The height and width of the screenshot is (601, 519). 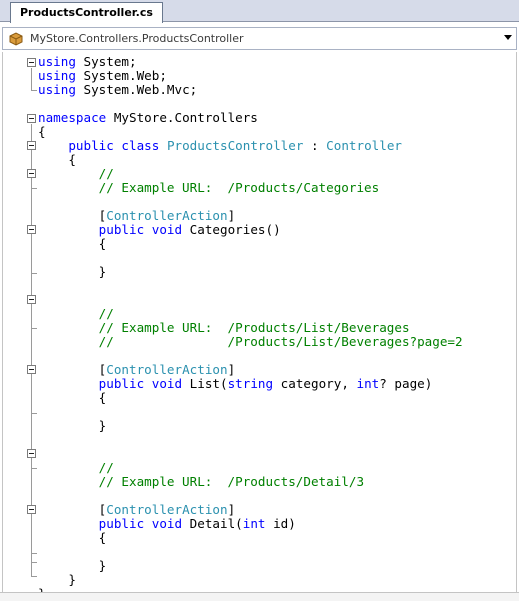 I want to click on comment-token: // Example URL: /Products/List/Beverages, so click(x=224, y=327).